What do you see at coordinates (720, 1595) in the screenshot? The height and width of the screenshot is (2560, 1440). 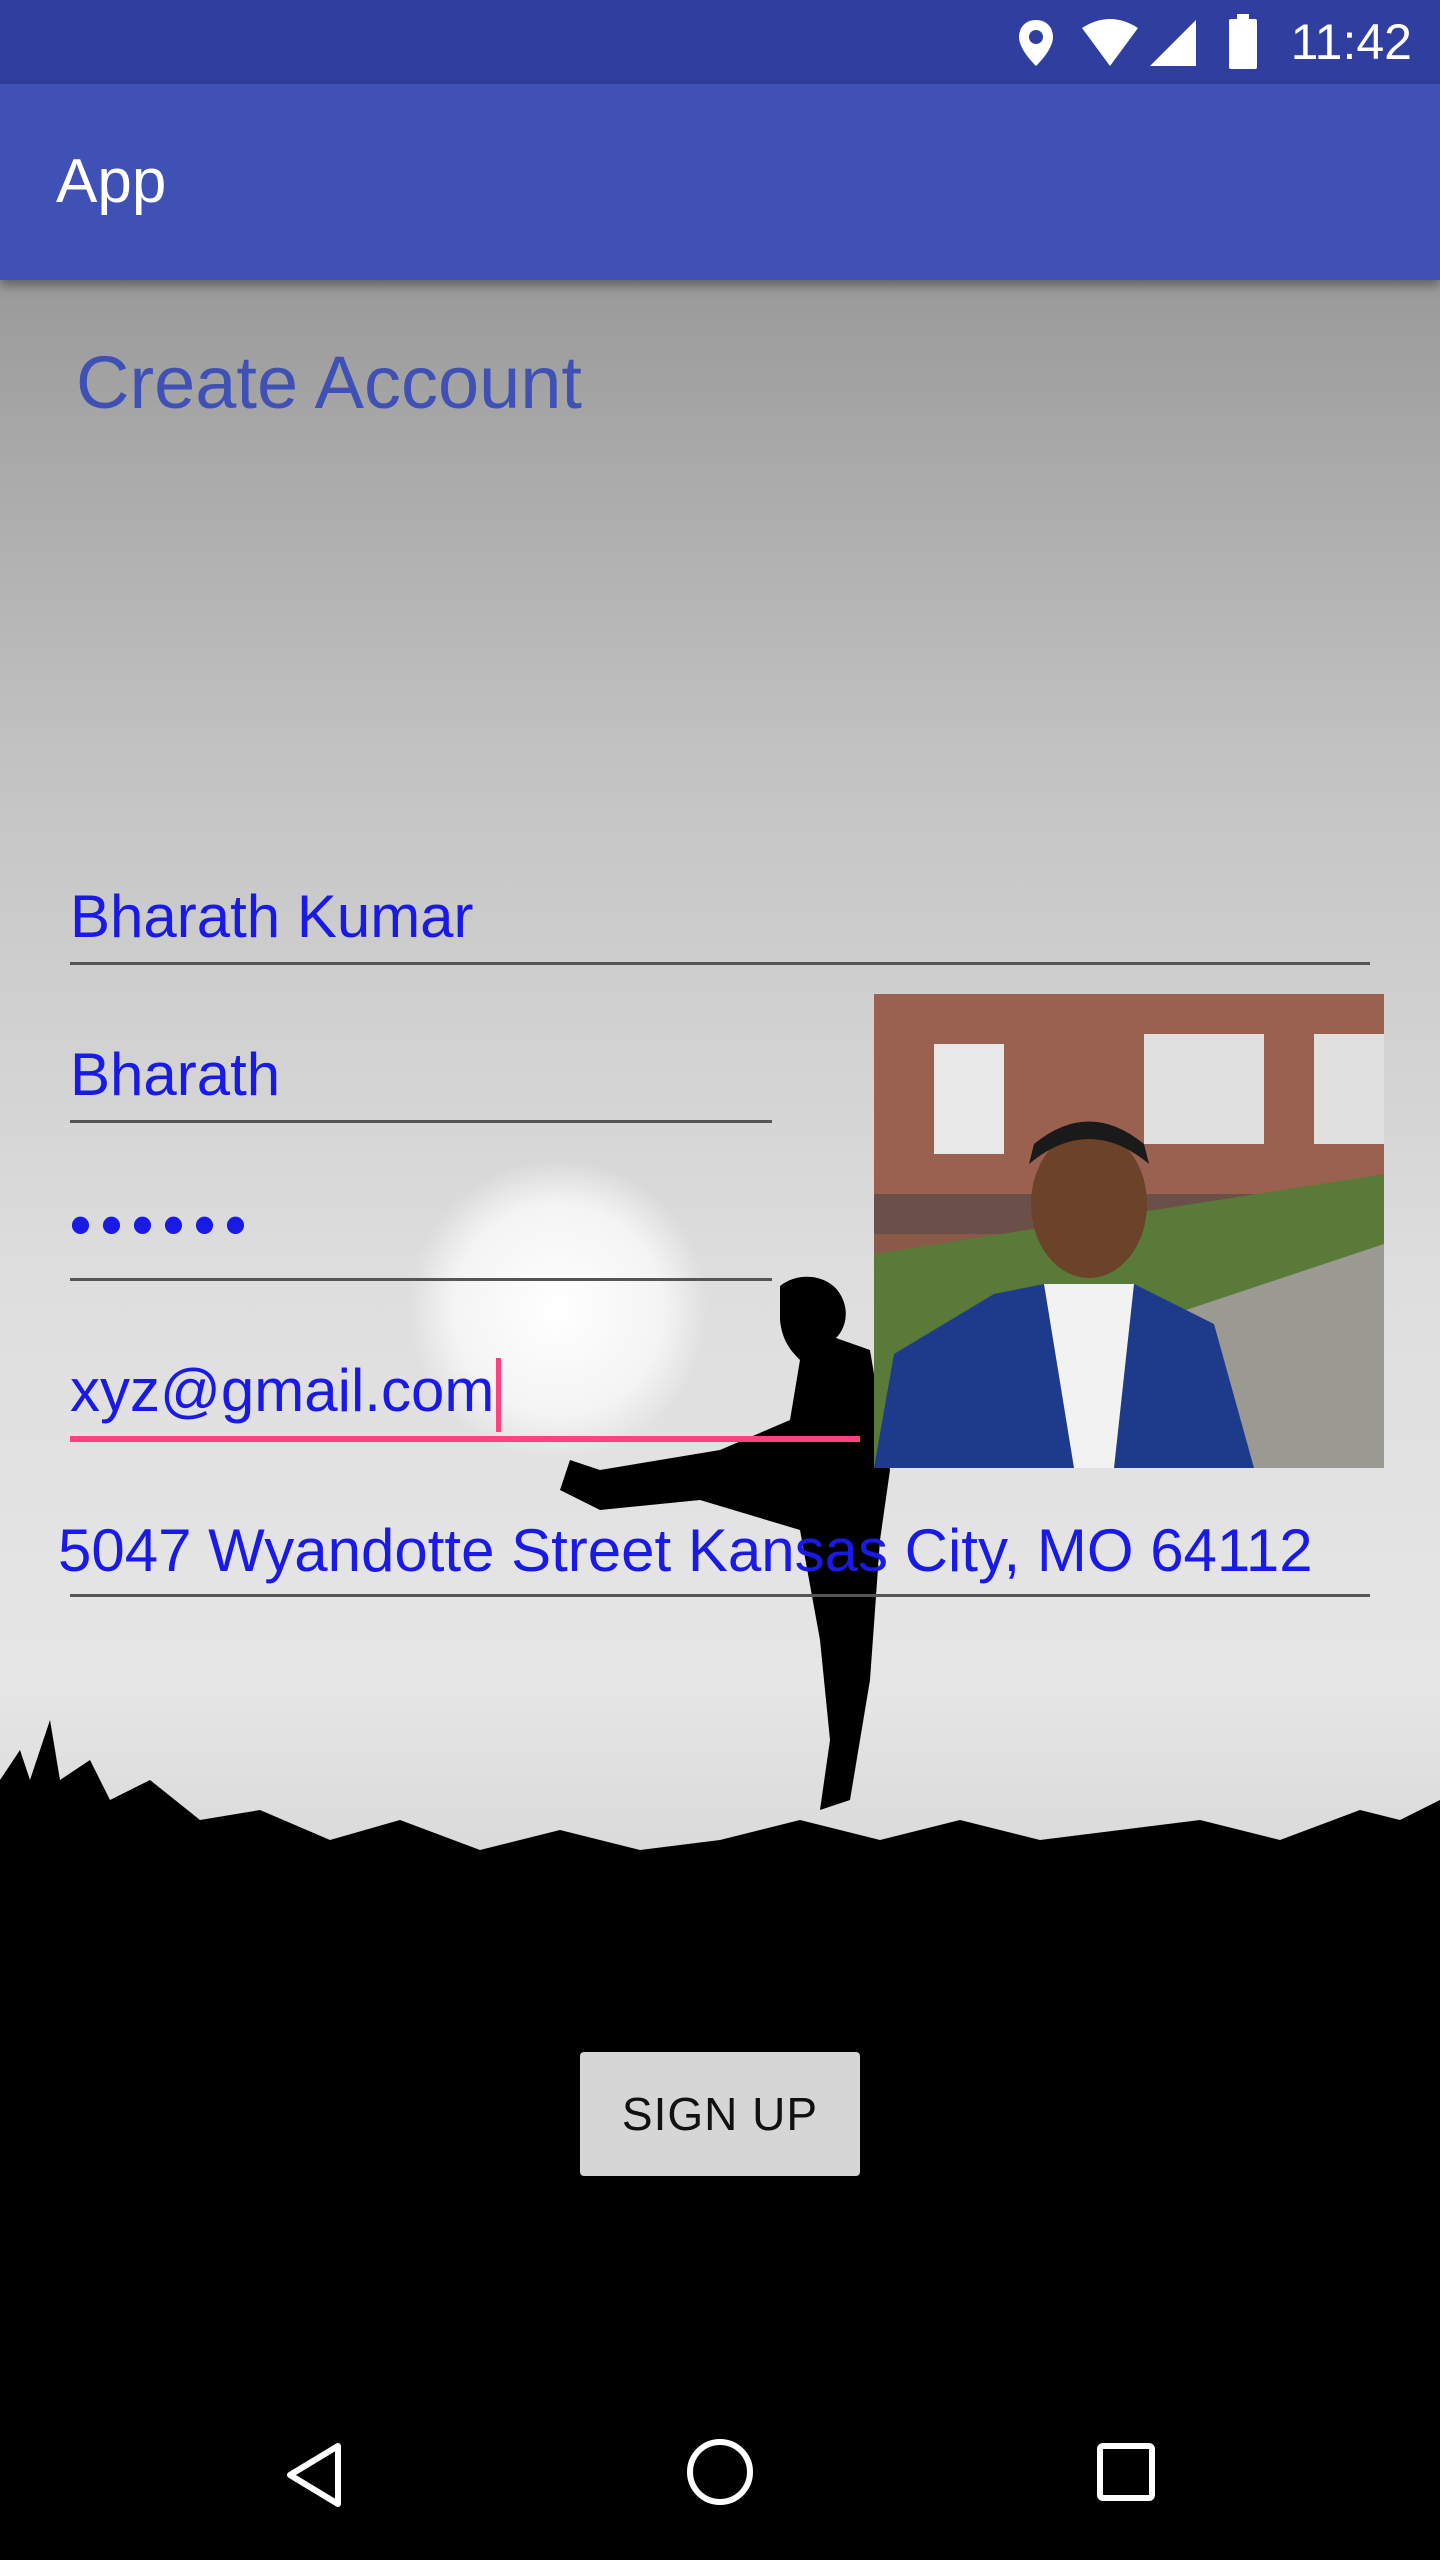 I see `address-underline` at bounding box center [720, 1595].